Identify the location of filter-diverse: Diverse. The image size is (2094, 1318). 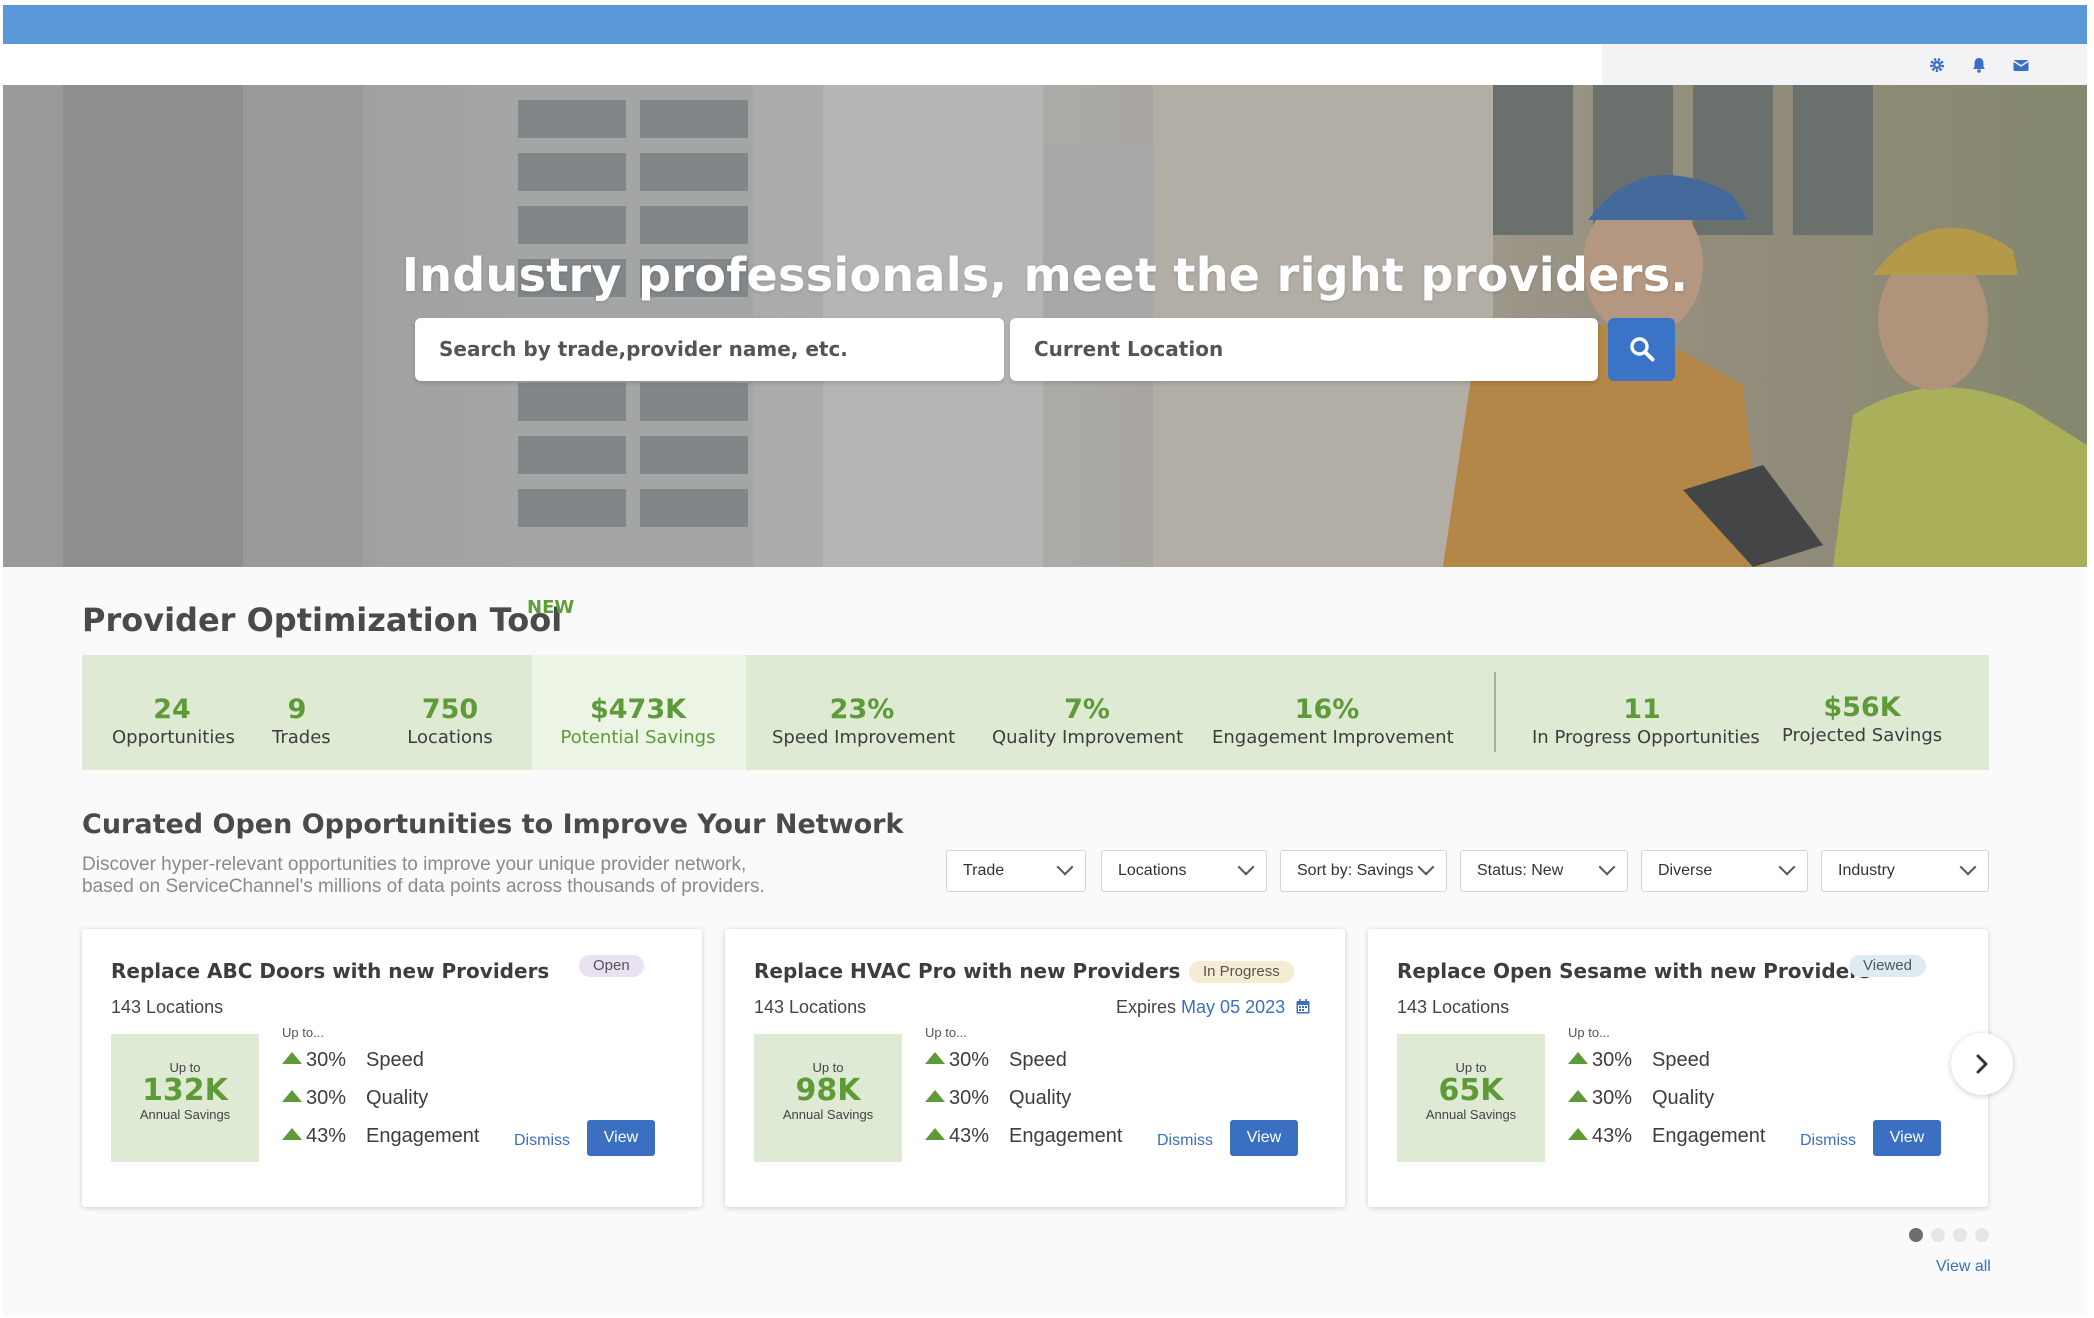
(1724, 871).